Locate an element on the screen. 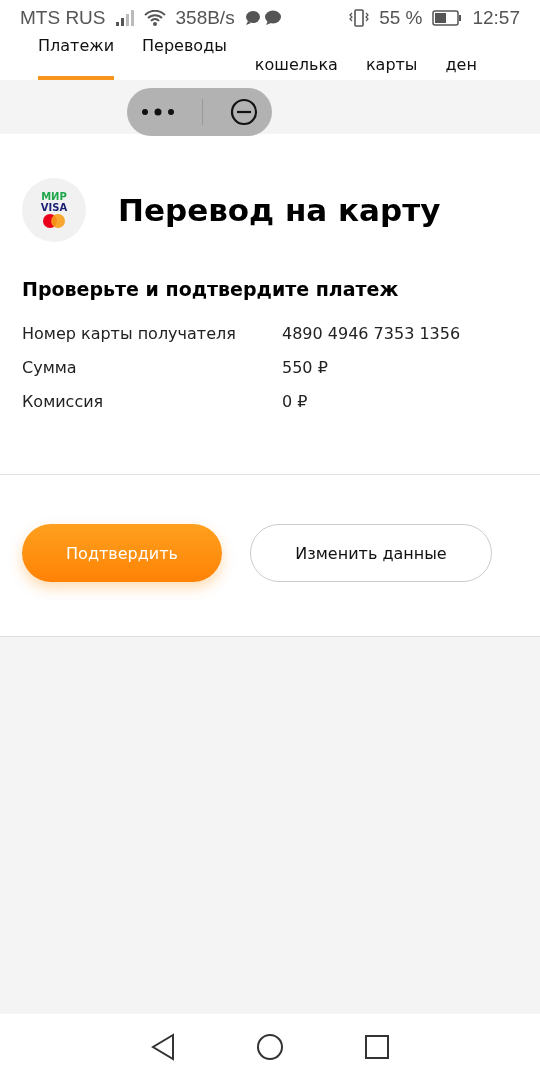  page-title: Перевод на карту is located at coordinates (279, 210).